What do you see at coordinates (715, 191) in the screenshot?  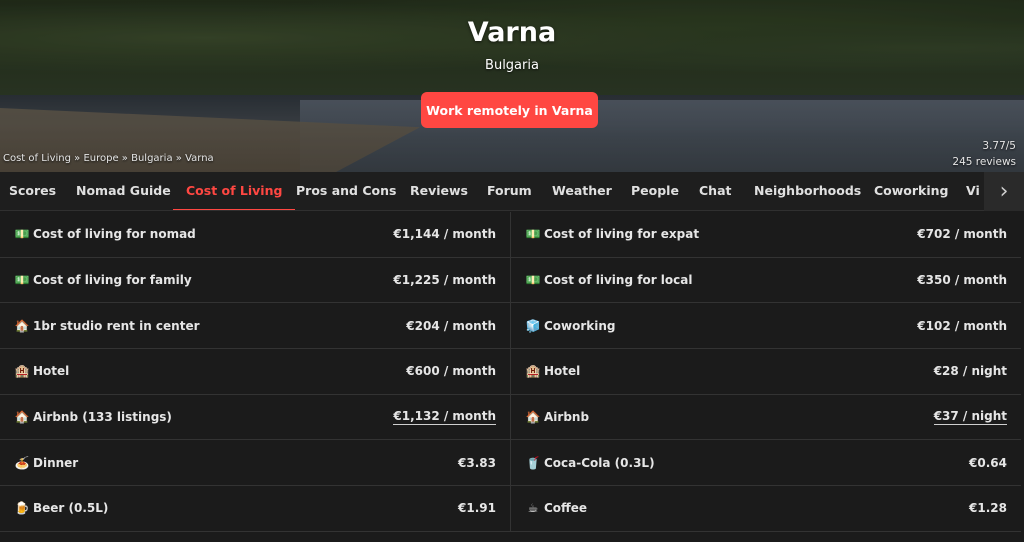 I see `tab-chat: Chat` at bounding box center [715, 191].